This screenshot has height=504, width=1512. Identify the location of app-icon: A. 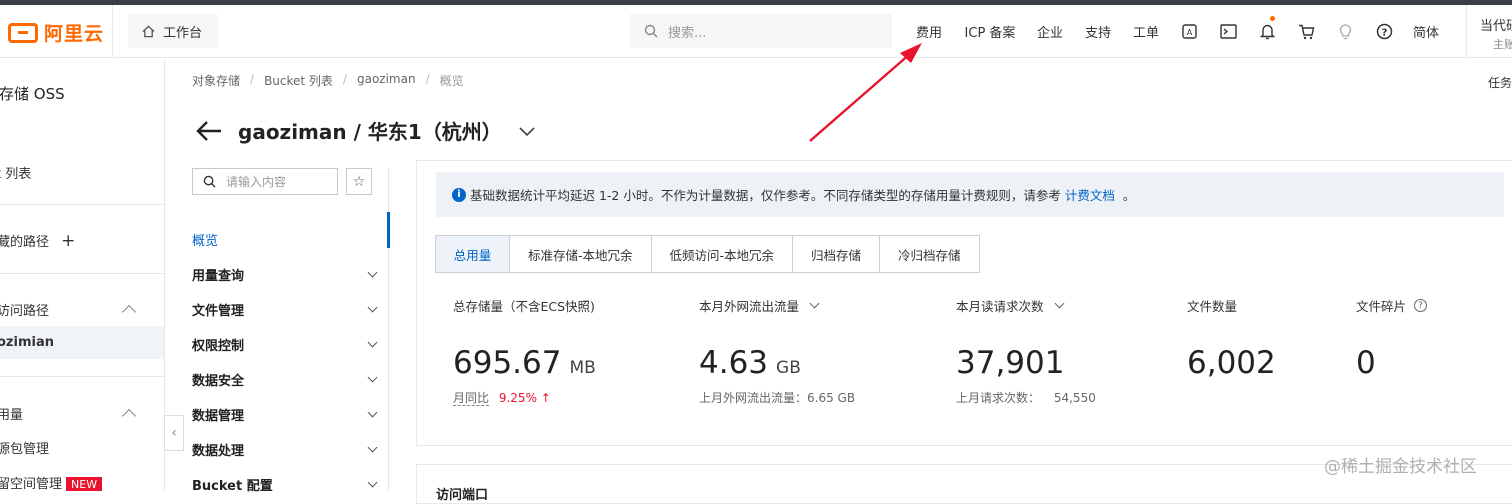
(1189, 31).